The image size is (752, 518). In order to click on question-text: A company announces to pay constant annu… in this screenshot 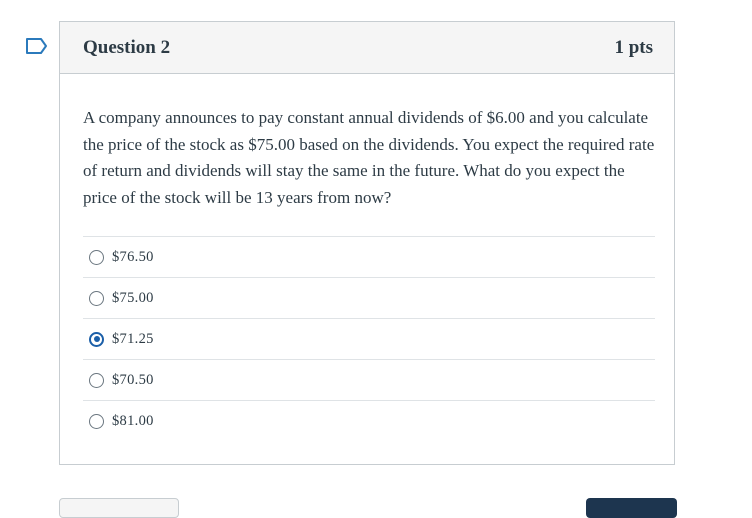, I will do `click(369, 157)`.